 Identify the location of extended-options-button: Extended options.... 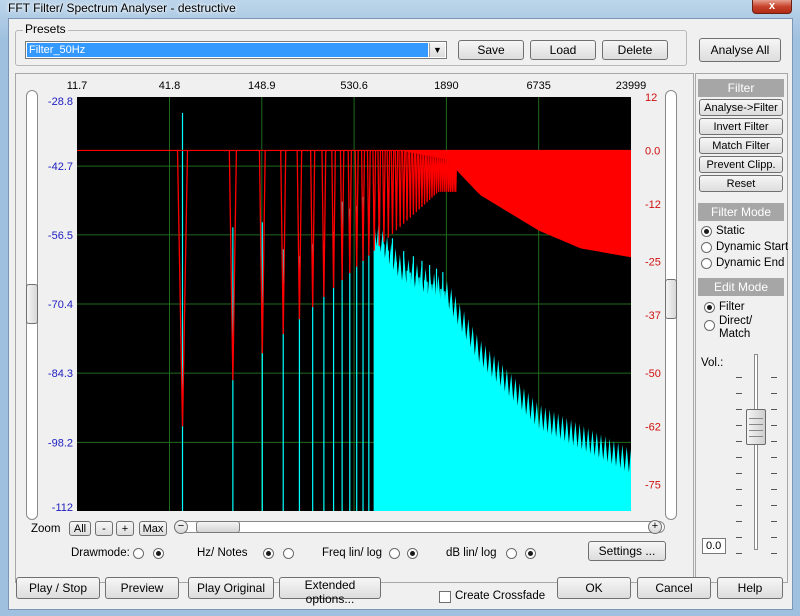
(330, 591).